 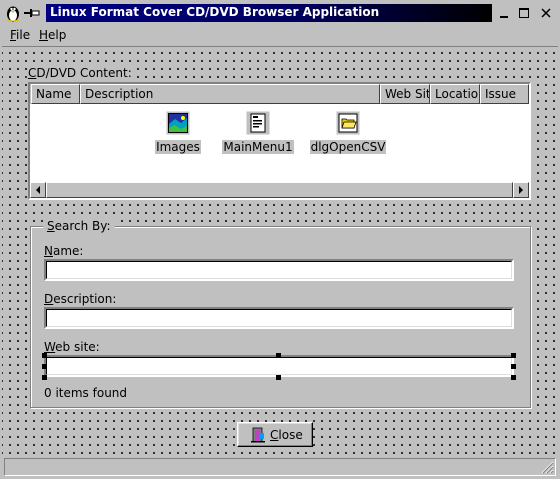 What do you see at coordinates (178, 147) in the screenshot?
I see `item-caption: Images` at bounding box center [178, 147].